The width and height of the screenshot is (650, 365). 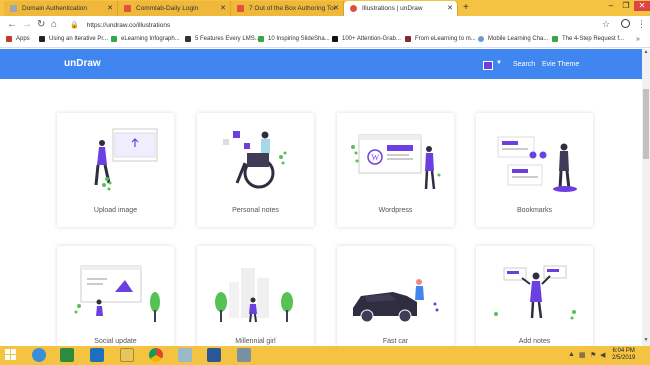 I want to click on star-icon: ☆, so click(x=606, y=24).